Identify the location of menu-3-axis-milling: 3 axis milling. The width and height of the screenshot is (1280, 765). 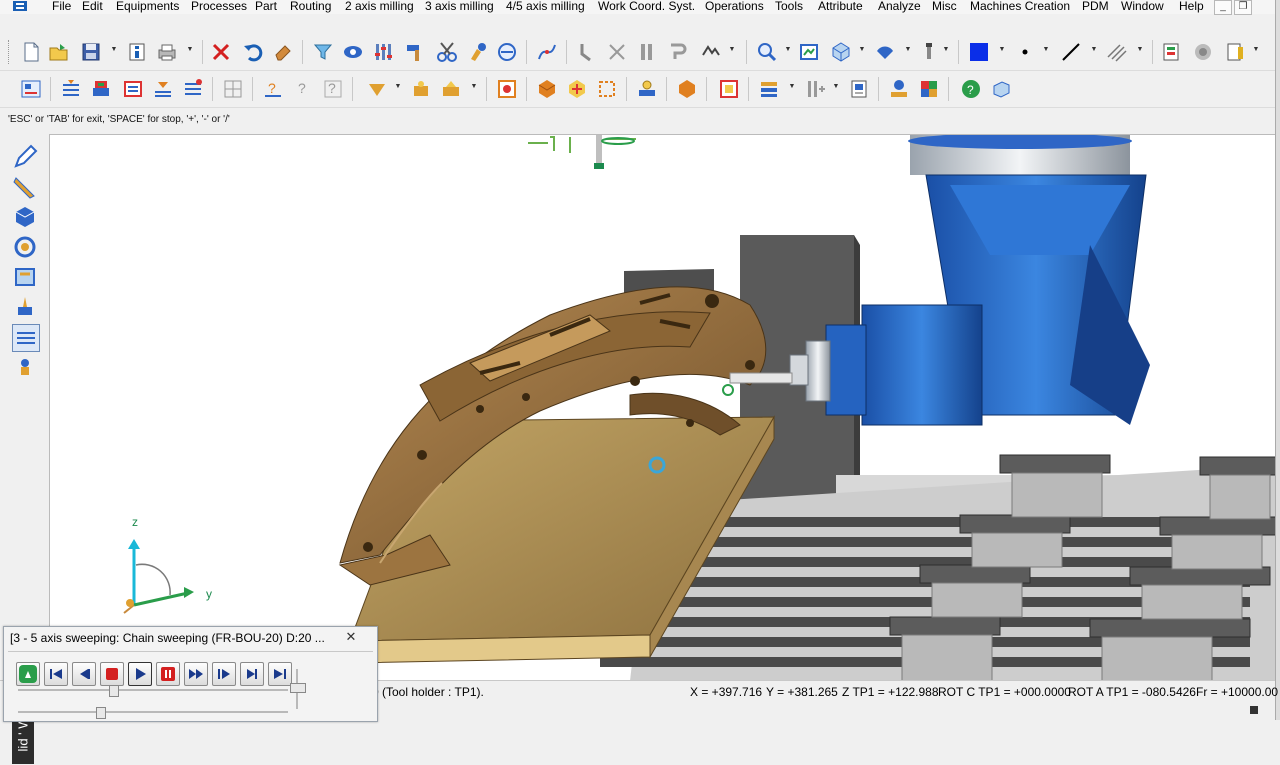
(459, 6).